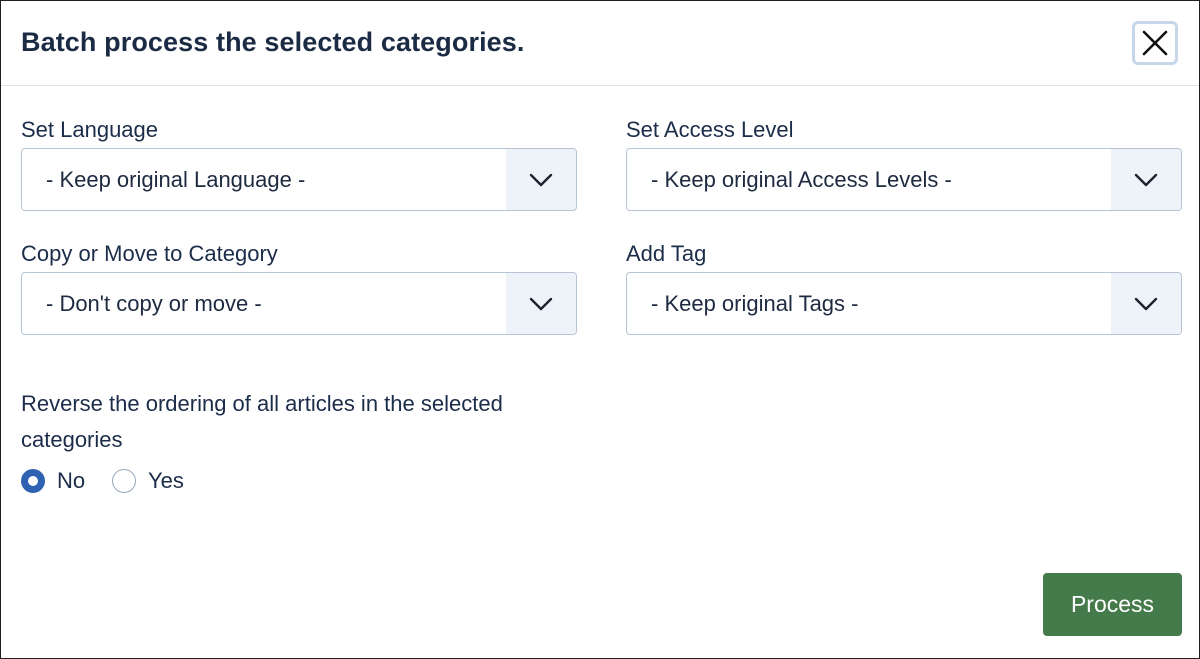 This screenshot has width=1200, height=659. What do you see at coordinates (801, 179) in the screenshot?
I see `access-select-value: - Keep original Access Levels -` at bounding box center [801, 179].